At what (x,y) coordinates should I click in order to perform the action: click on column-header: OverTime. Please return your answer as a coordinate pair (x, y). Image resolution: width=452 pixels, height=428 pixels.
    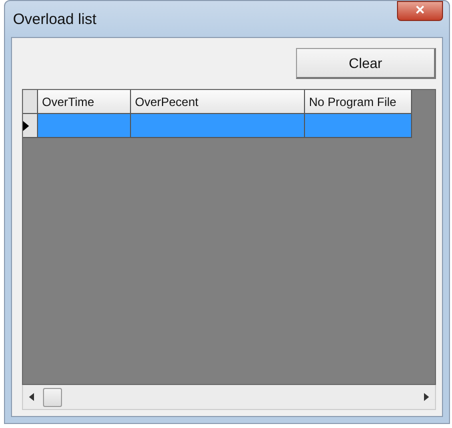
    Looking at the image, I should click on (84, 102).